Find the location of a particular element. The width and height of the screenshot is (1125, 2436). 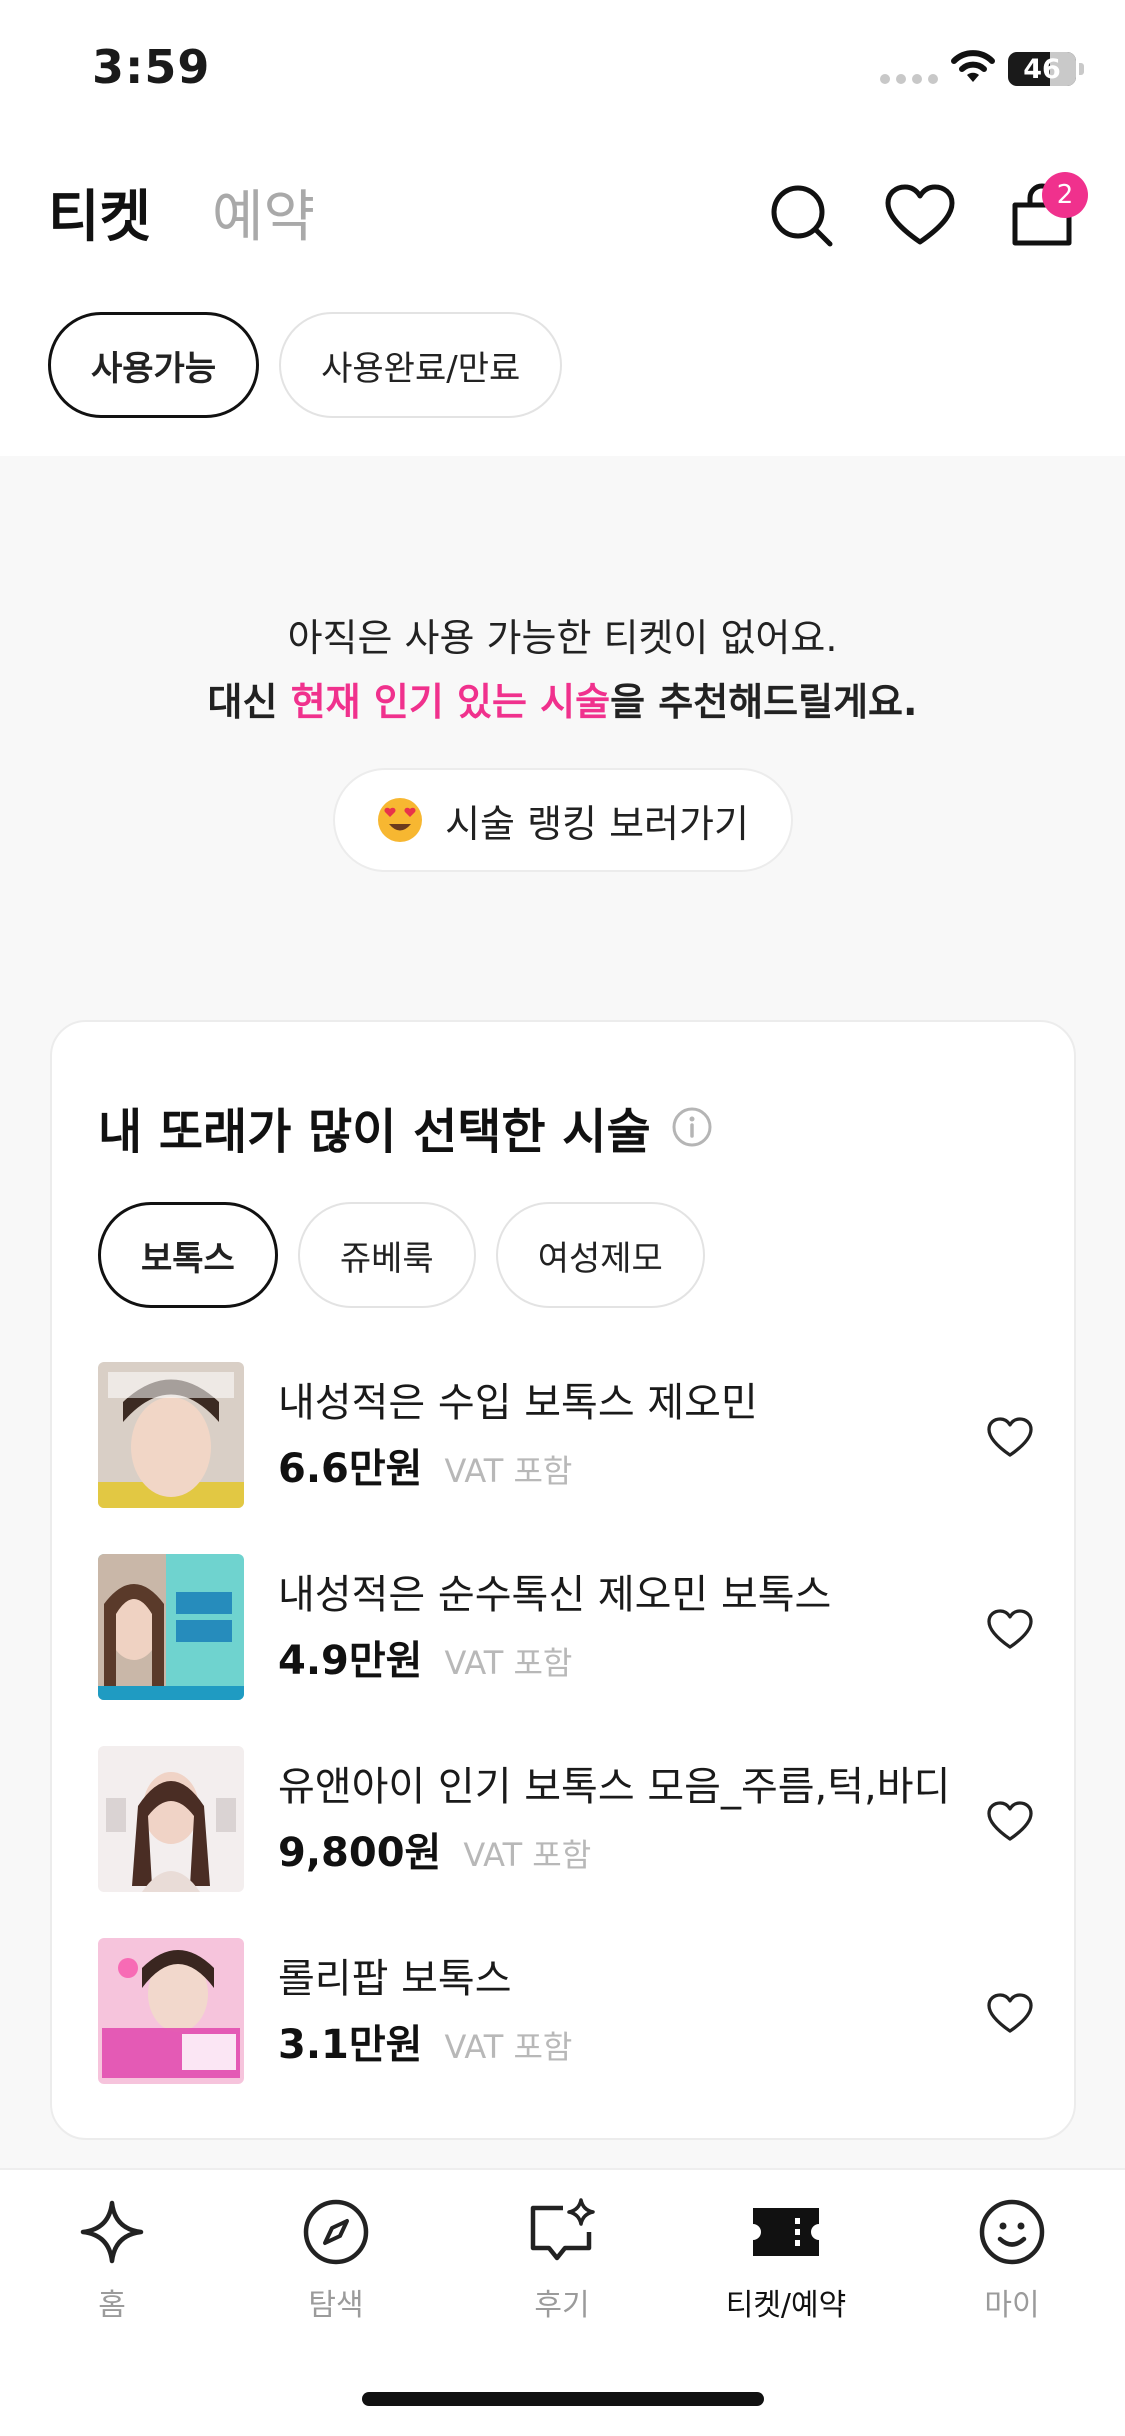

search-button is located at coordinates (802, 216).